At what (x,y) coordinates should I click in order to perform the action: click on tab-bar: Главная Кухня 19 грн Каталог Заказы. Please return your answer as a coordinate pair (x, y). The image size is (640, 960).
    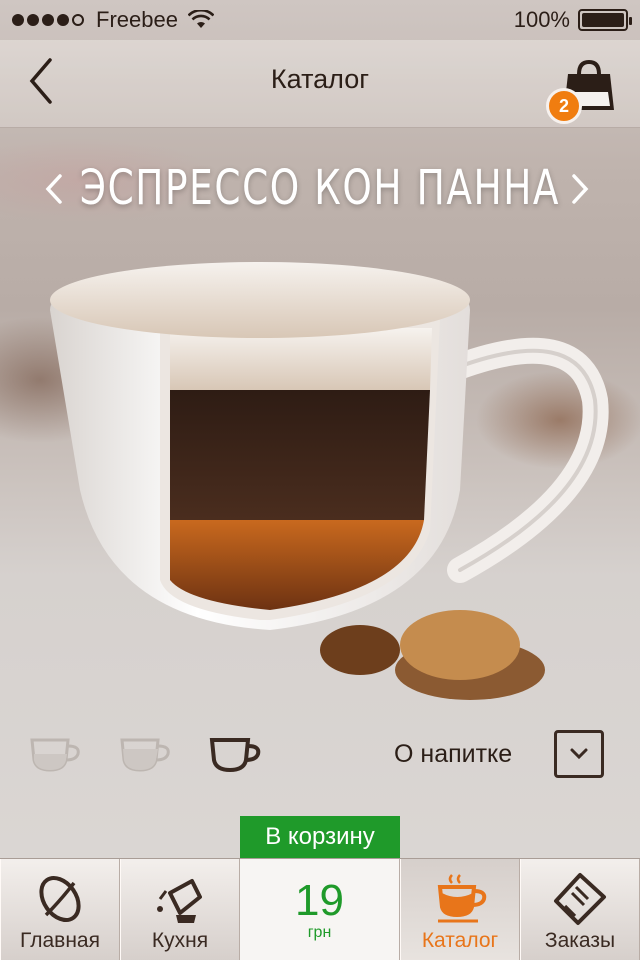
    Looking at the image, I should click on (320, 909).